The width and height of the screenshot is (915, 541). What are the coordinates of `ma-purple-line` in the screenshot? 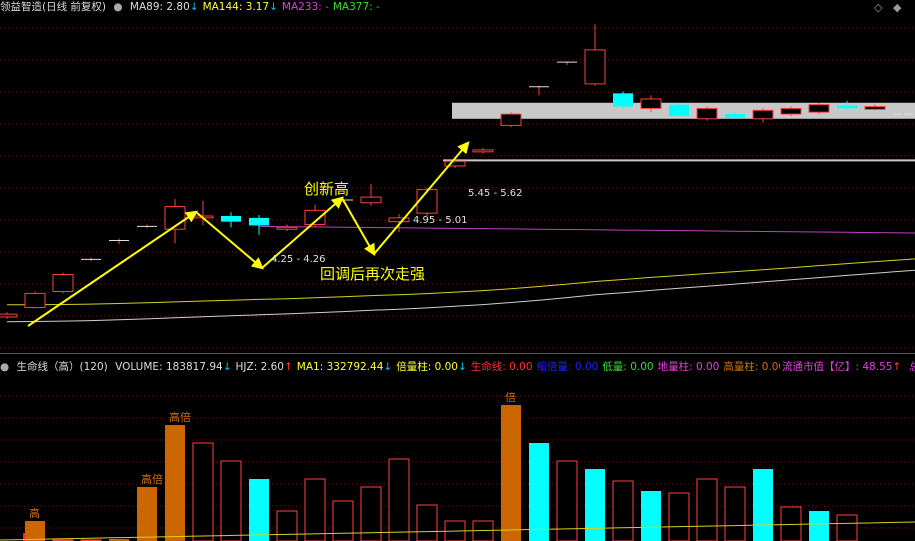 It's located at (586, 229).